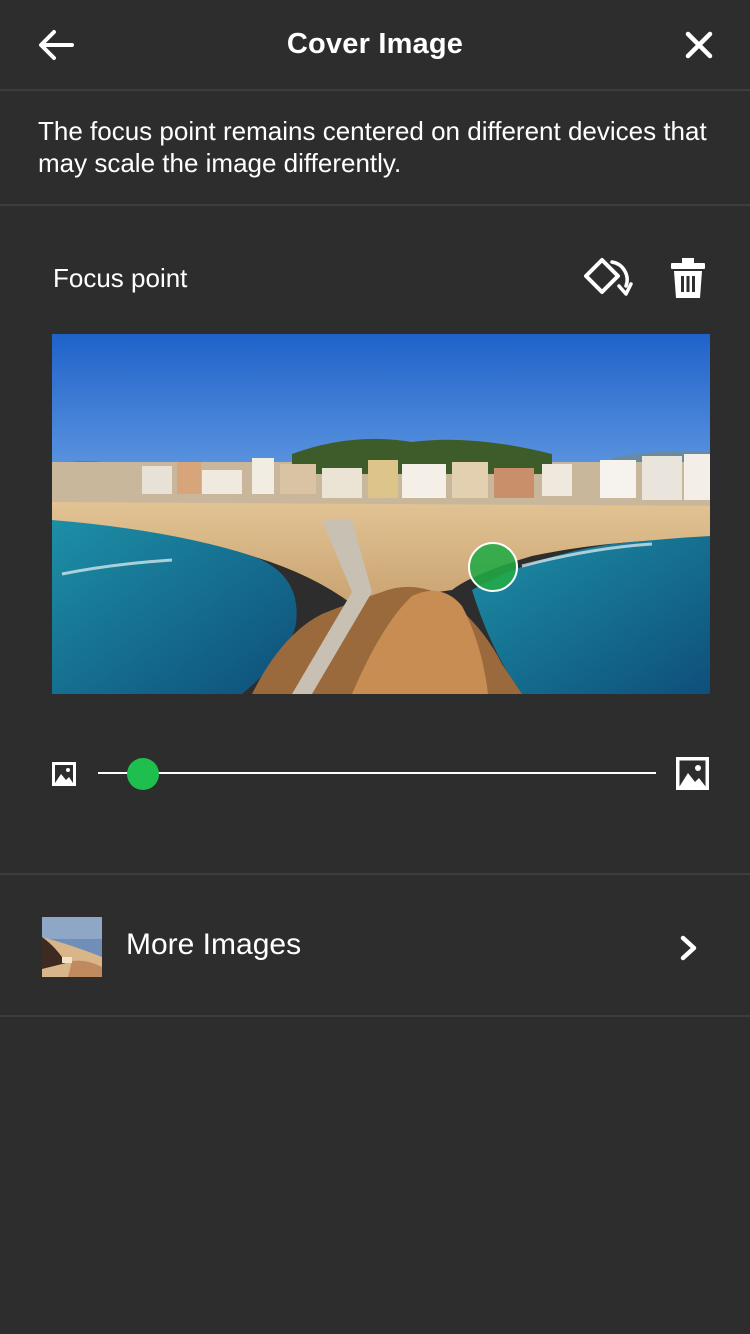 The image size is (750, 1334). I want to click on focus-point-label: Focus point, so click(120, 278).